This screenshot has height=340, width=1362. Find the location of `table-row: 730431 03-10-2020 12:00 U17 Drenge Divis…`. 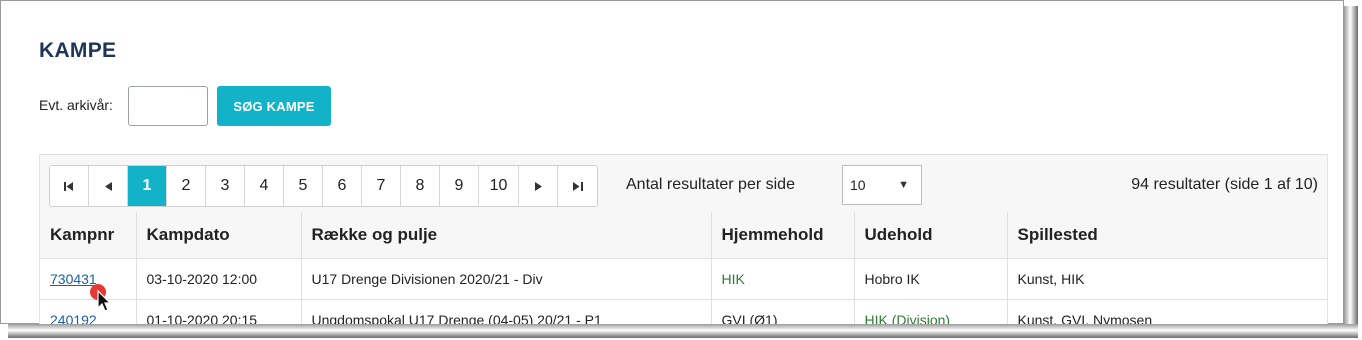

table-row: 730431 03-10-2020 12:00 U17 Drenge Divis… is located at coordinates (683, 279).